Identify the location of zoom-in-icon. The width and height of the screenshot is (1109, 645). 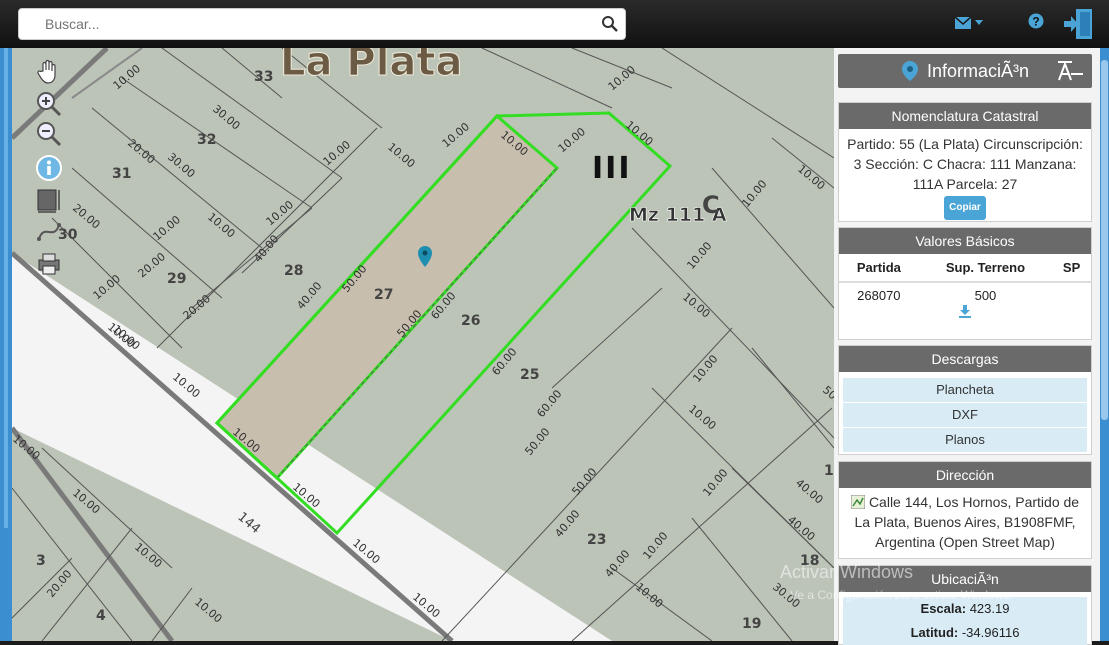
(49, 104).